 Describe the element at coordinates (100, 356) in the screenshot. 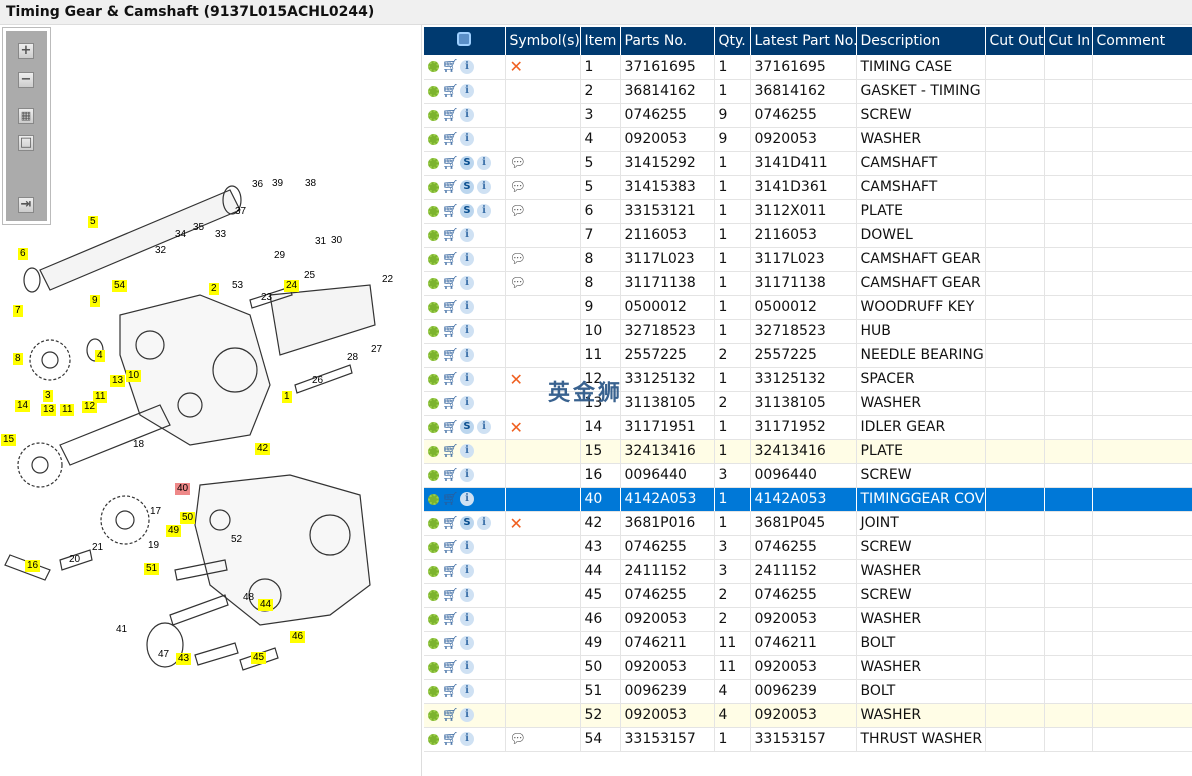

I see `callout-label: 4` at that location.